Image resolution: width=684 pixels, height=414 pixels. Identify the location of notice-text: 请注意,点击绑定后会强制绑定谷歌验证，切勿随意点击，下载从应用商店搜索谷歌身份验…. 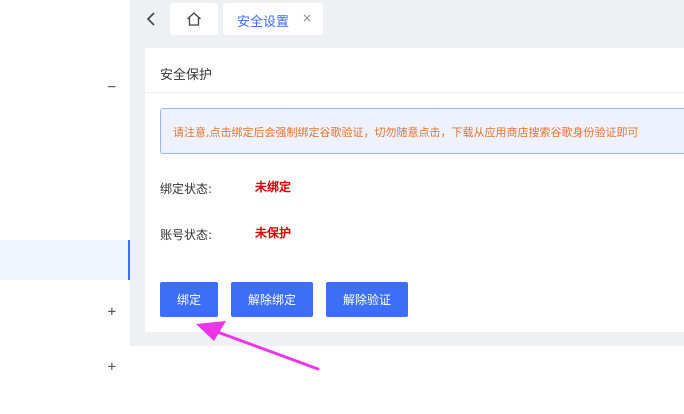
(406, 132).